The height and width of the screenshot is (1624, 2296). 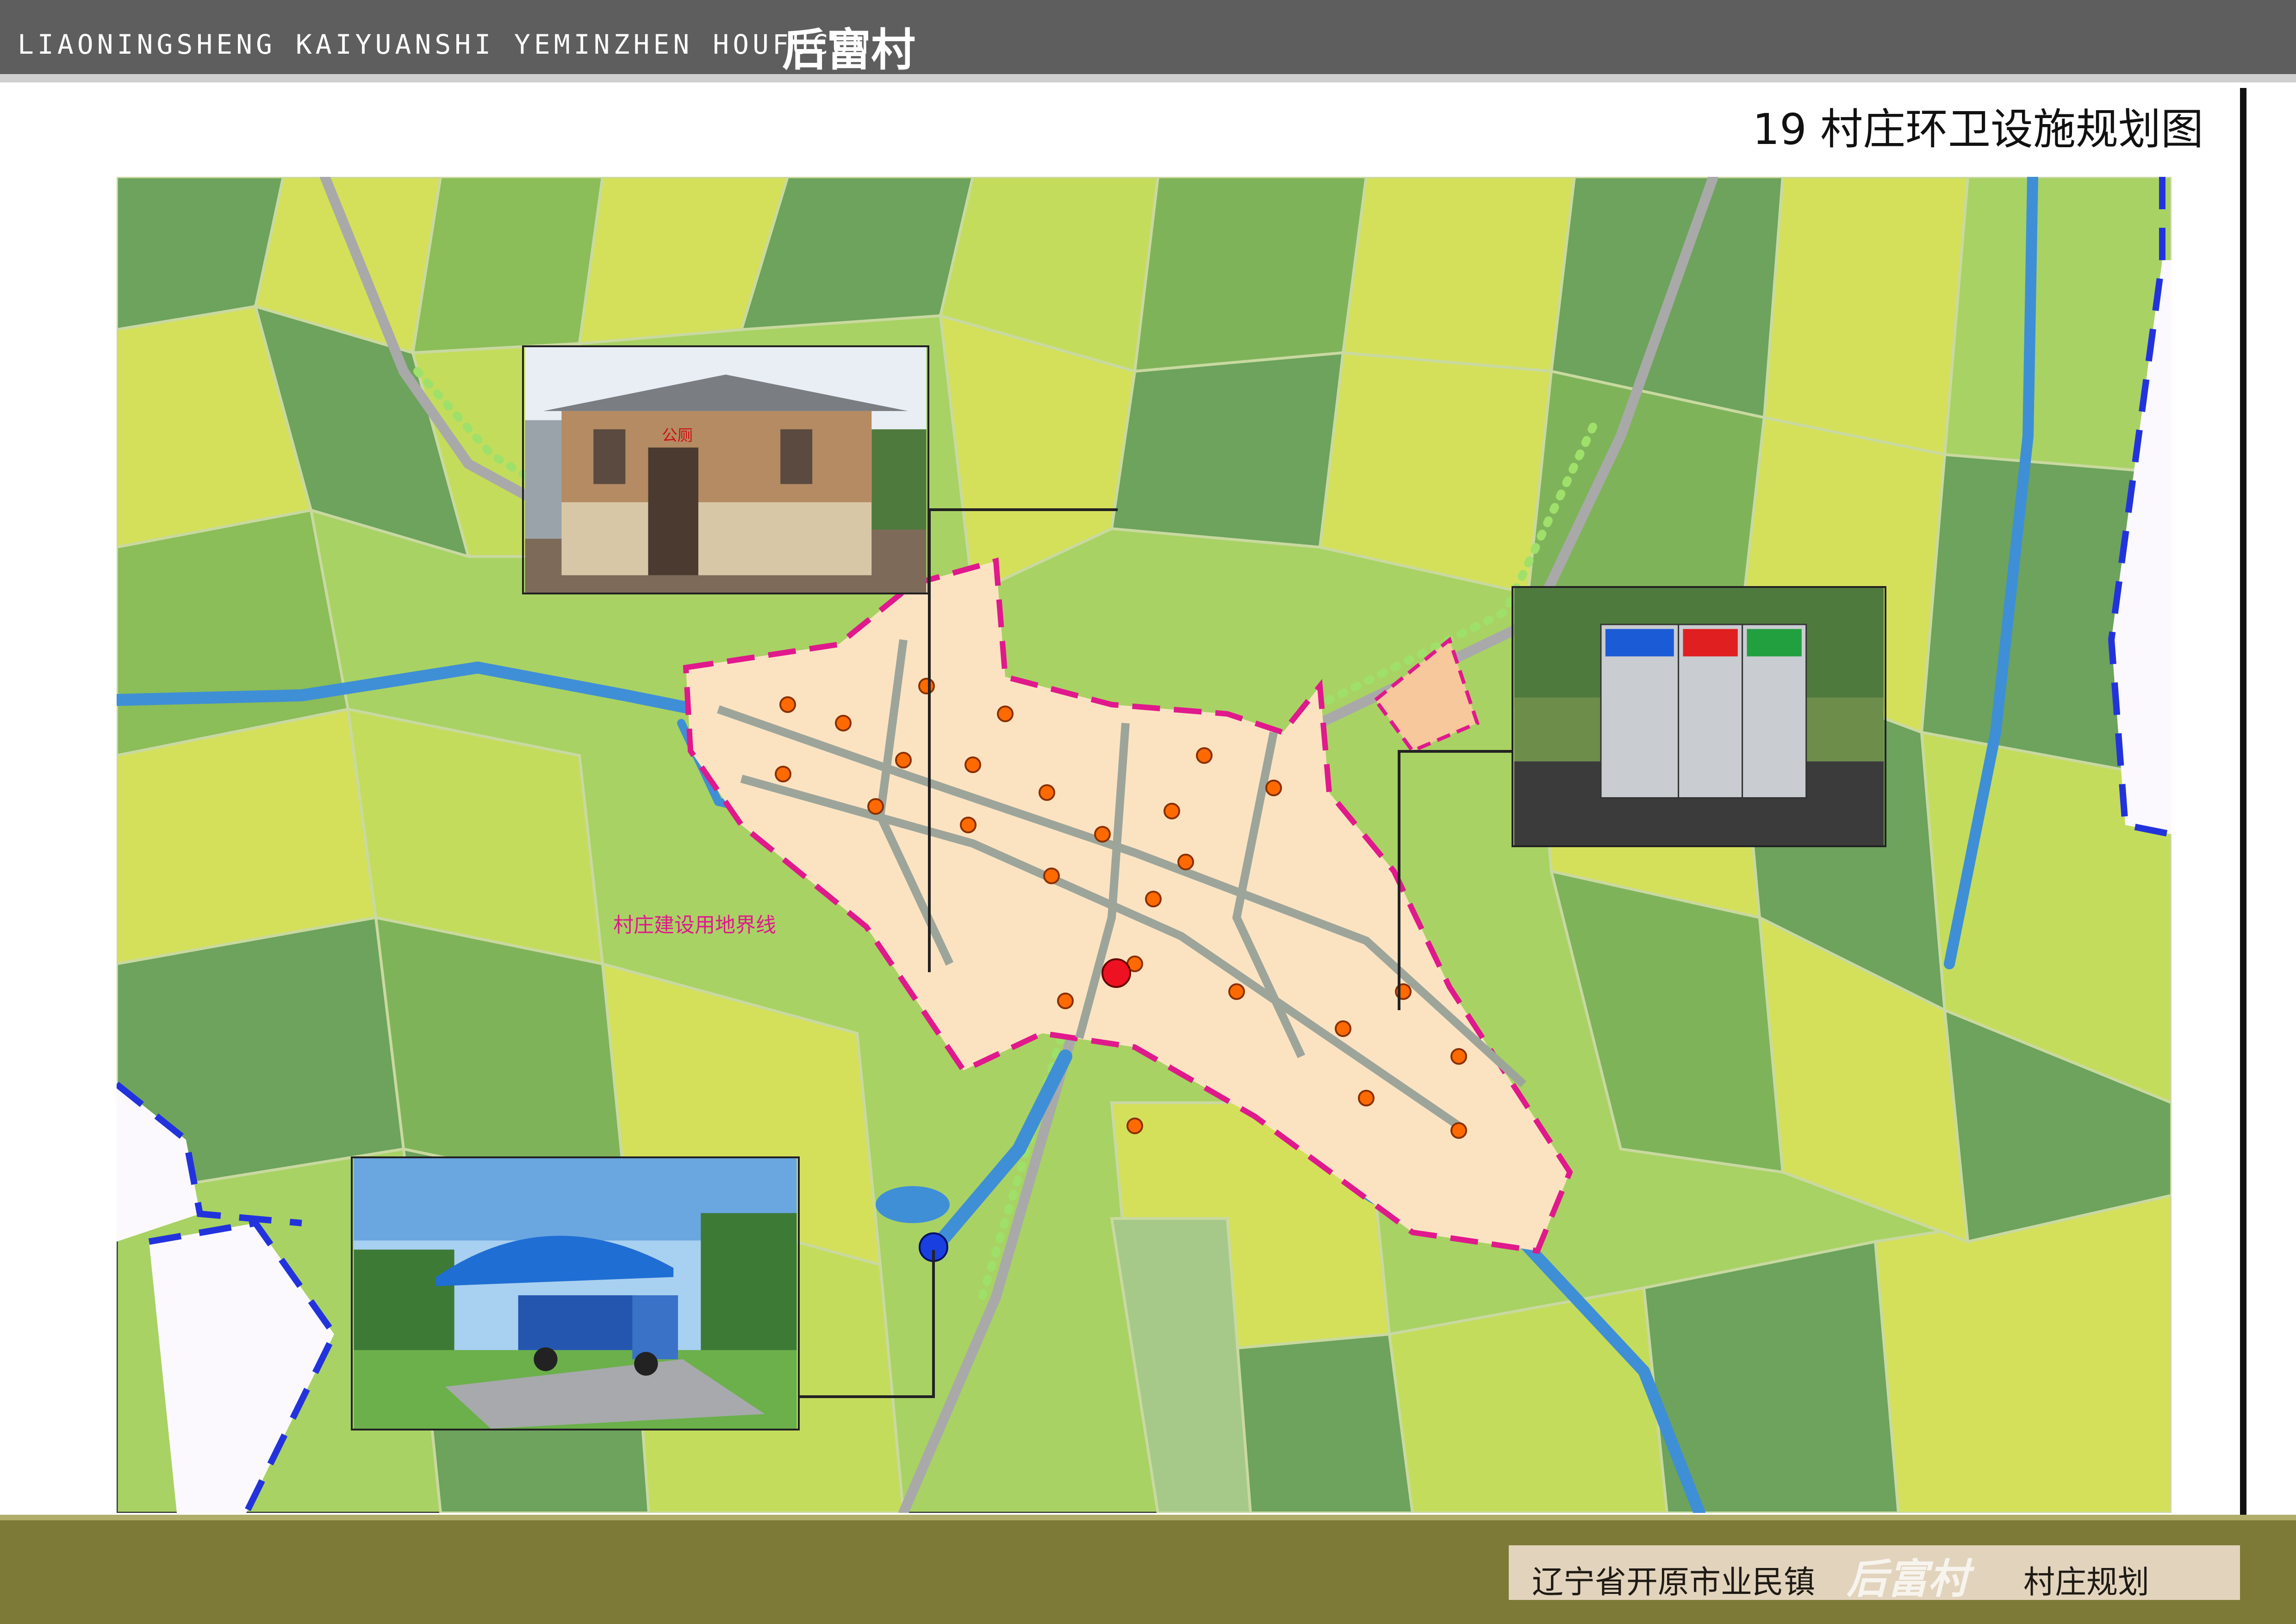 I want to click on boundary-label: 村庄建设用地界线, so click(x=694, y=925).